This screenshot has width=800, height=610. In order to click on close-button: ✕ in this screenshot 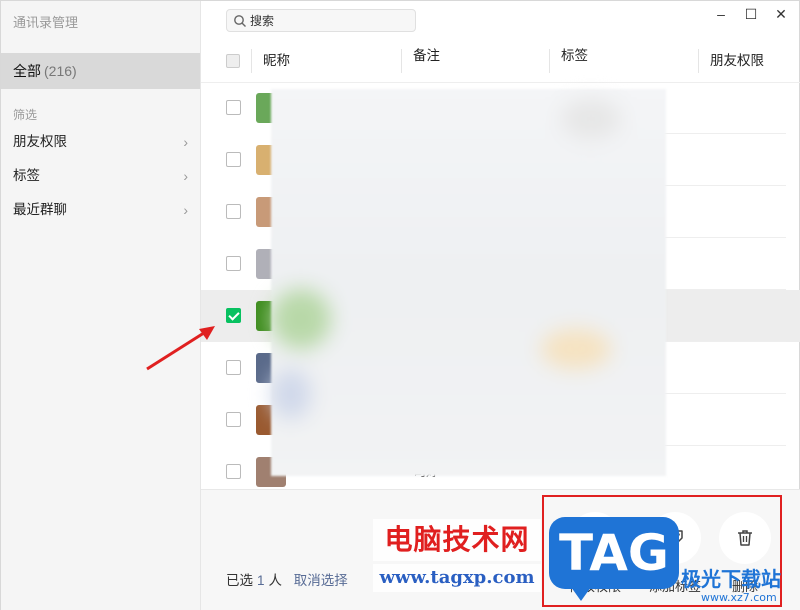, I will do `click(781, 14)`.